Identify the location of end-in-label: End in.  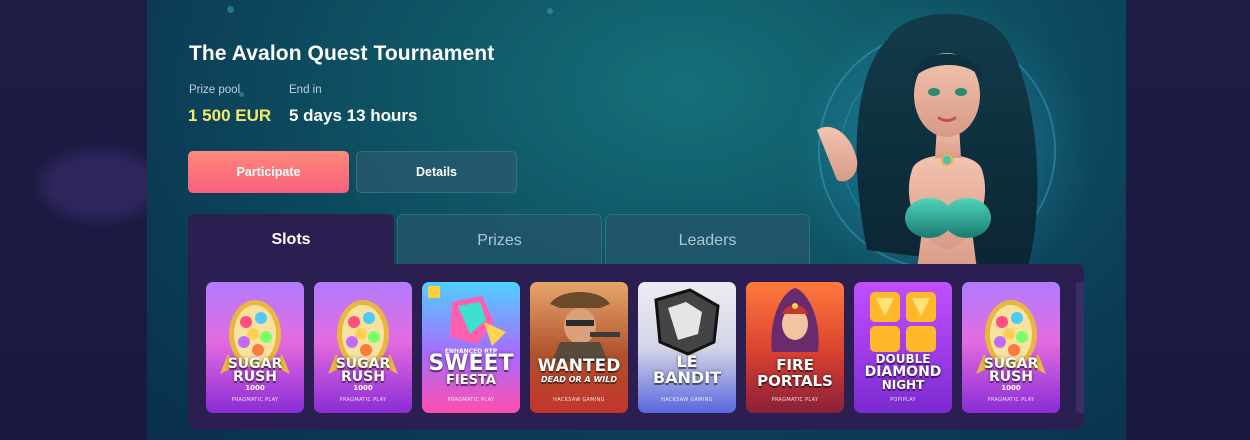
(305, 90).